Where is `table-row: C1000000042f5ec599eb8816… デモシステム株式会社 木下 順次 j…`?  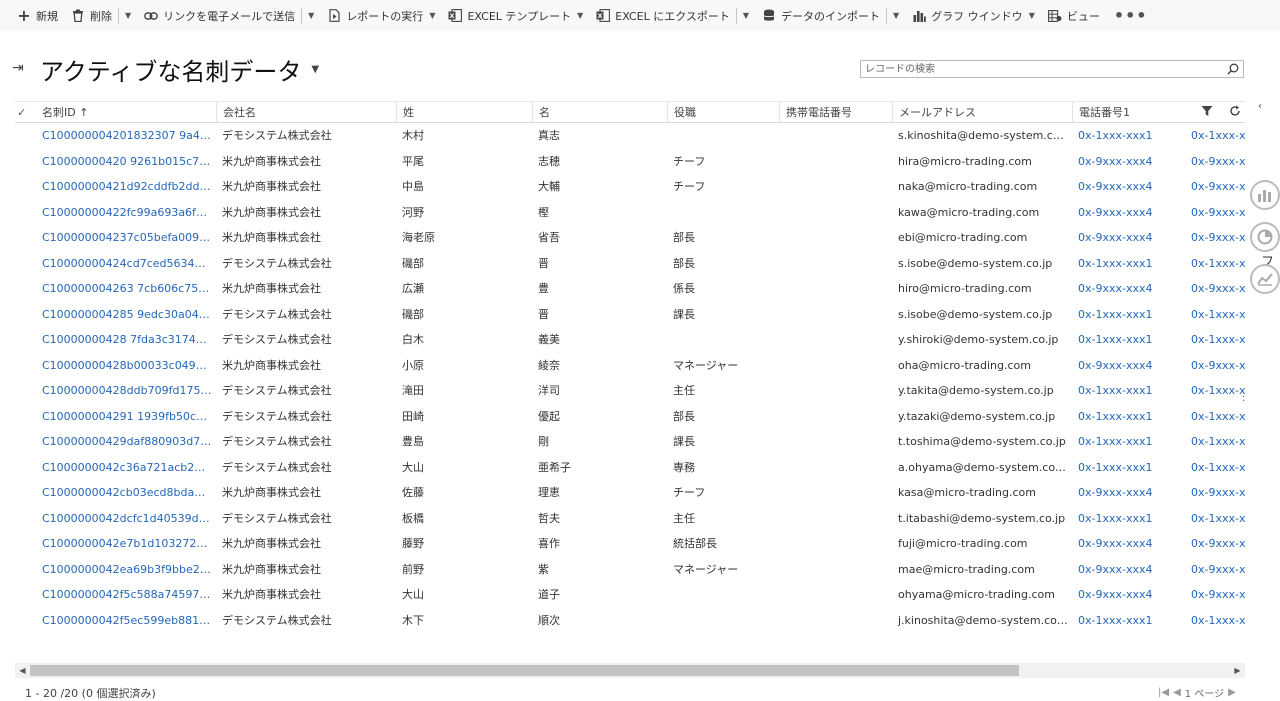
table-row: C1000000042f5ec599eb8816… デモシステム株式会社 木下 順次 j… is located at coordinates (630, 621).